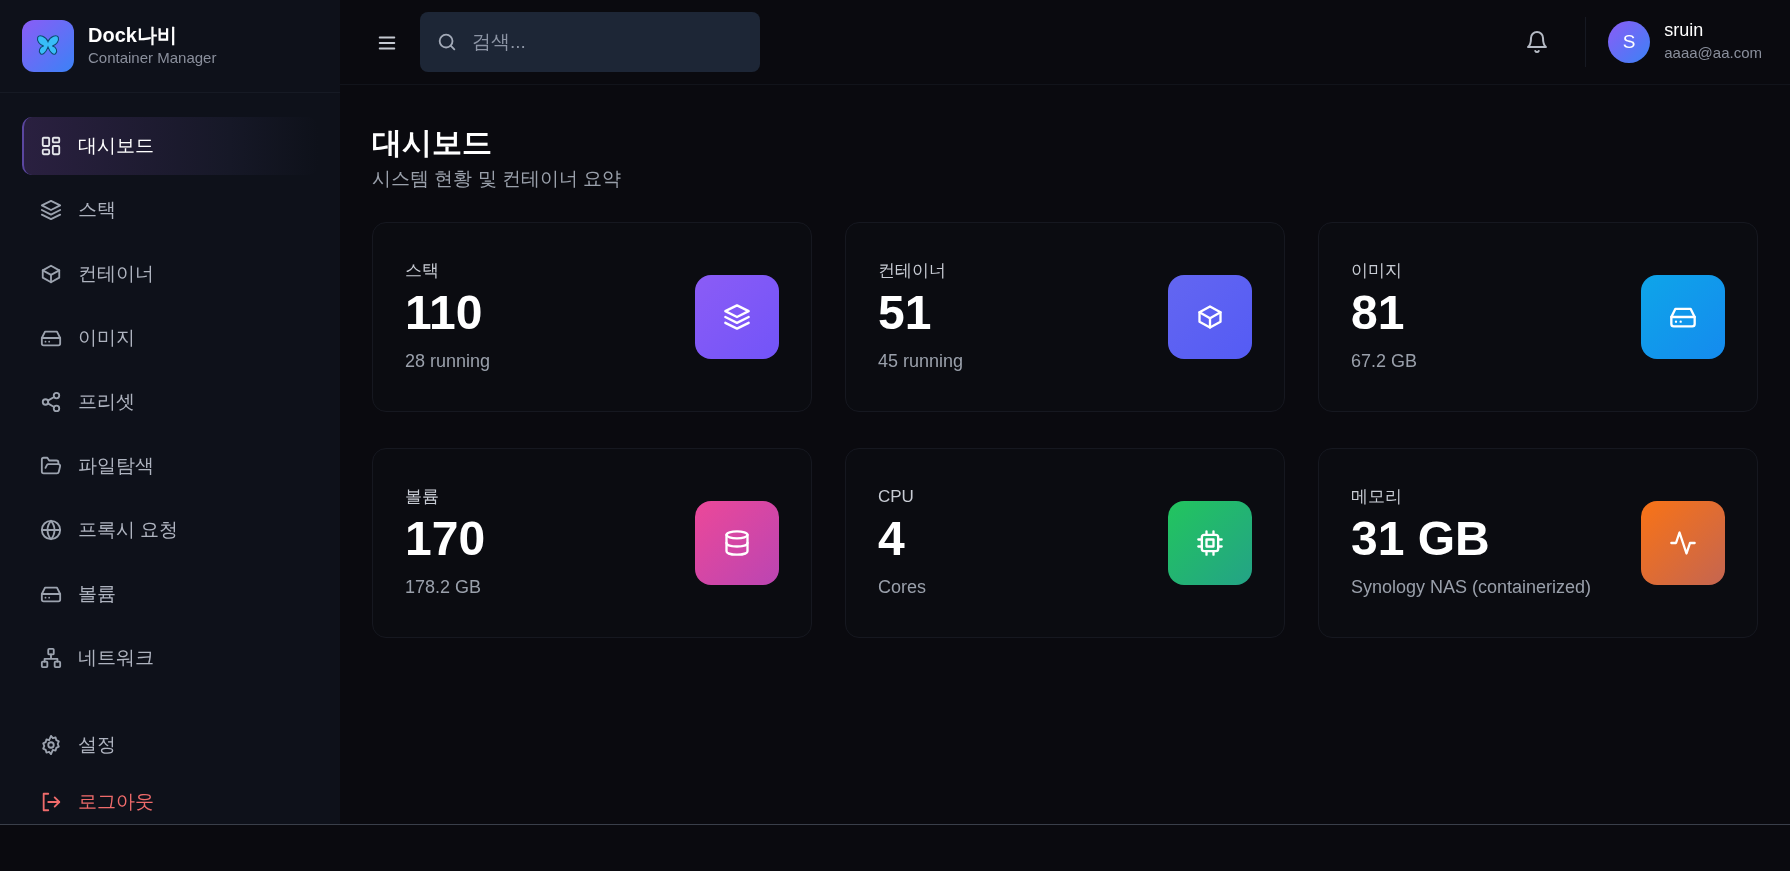 This screenshot has height=871, width=1790. Describe the element at coordinates (1378, 314) in the screenshot. I see `stat-value: 81` at that location.